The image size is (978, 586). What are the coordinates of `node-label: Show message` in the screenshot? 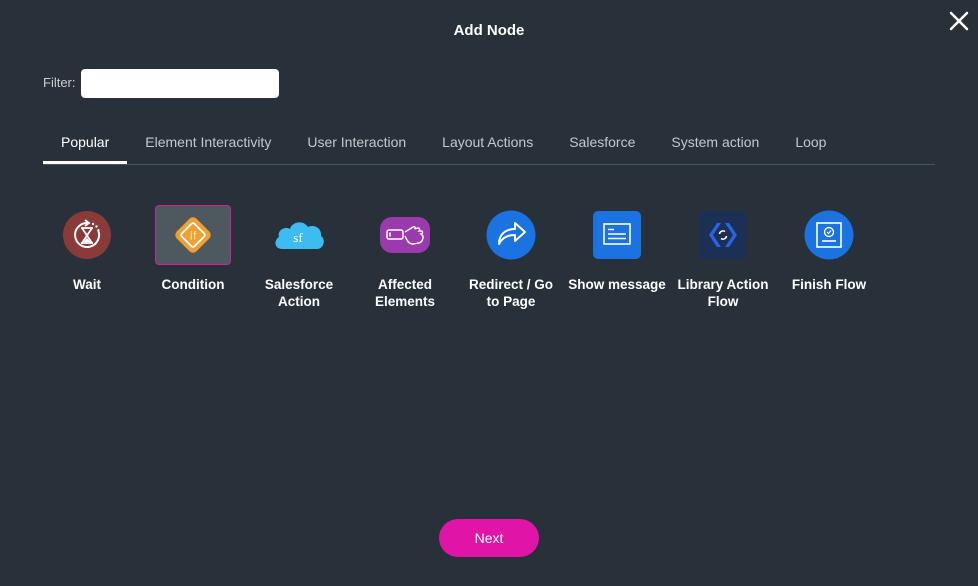 It's located at (617, 284).